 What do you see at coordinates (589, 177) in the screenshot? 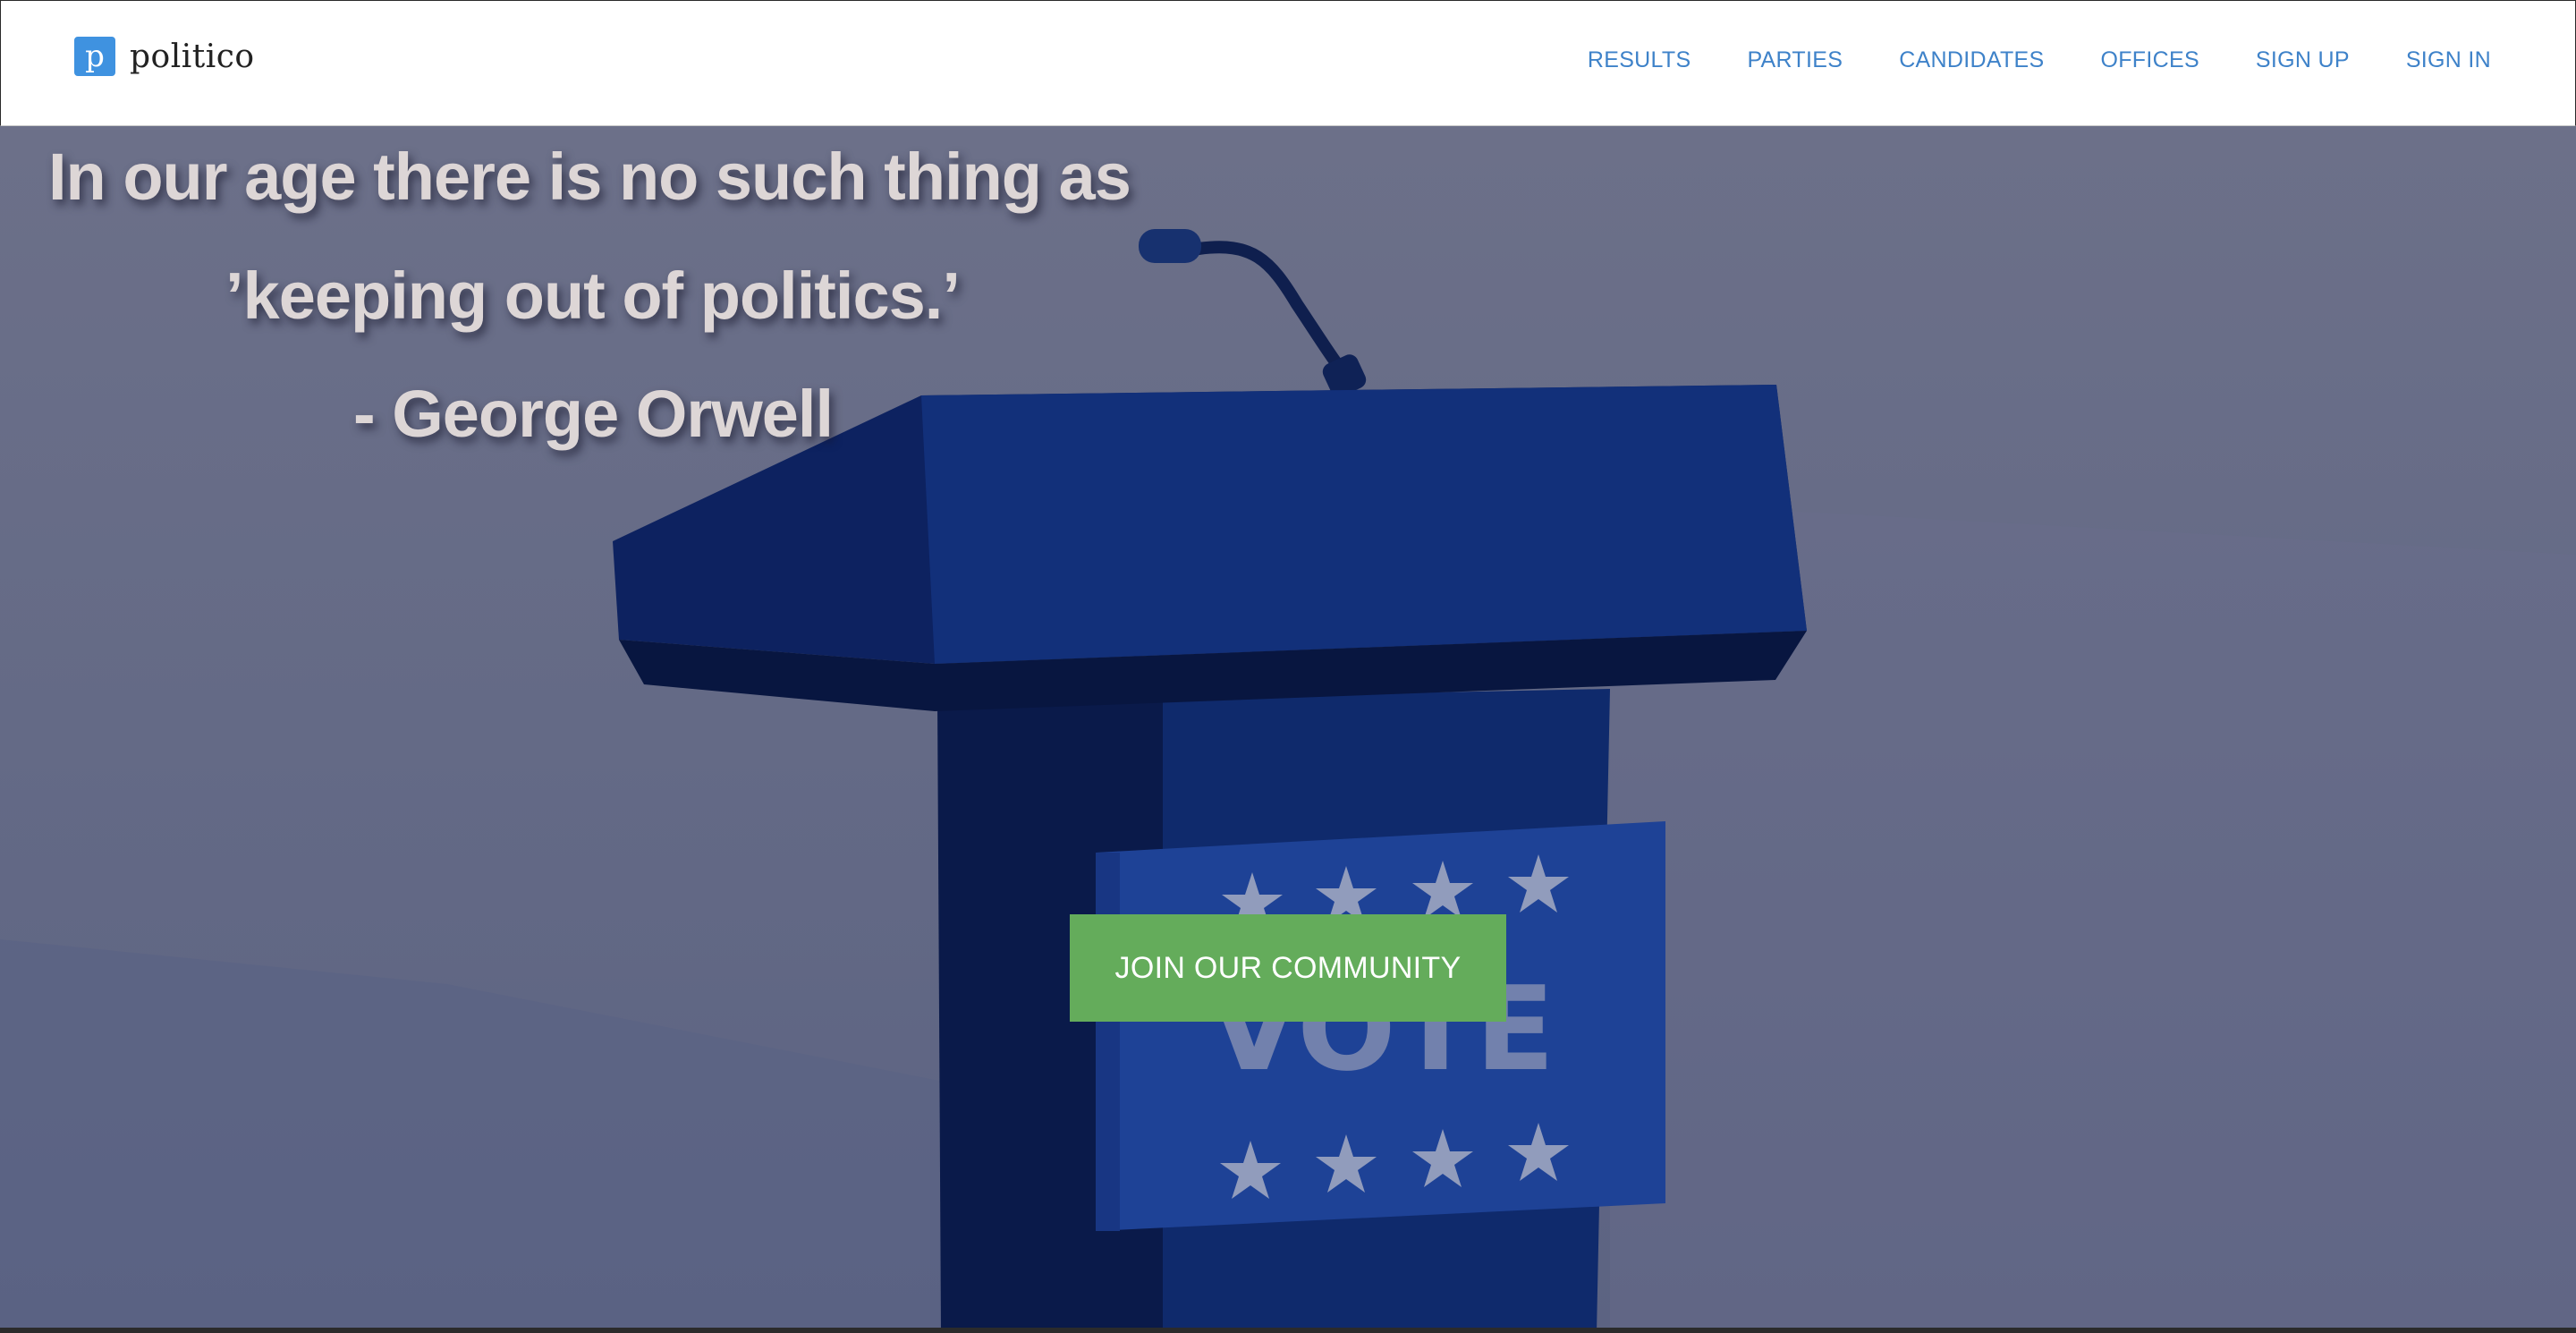
I see `quote-line-1: In our age there is no such thing as` at bounding box center [589, 177].